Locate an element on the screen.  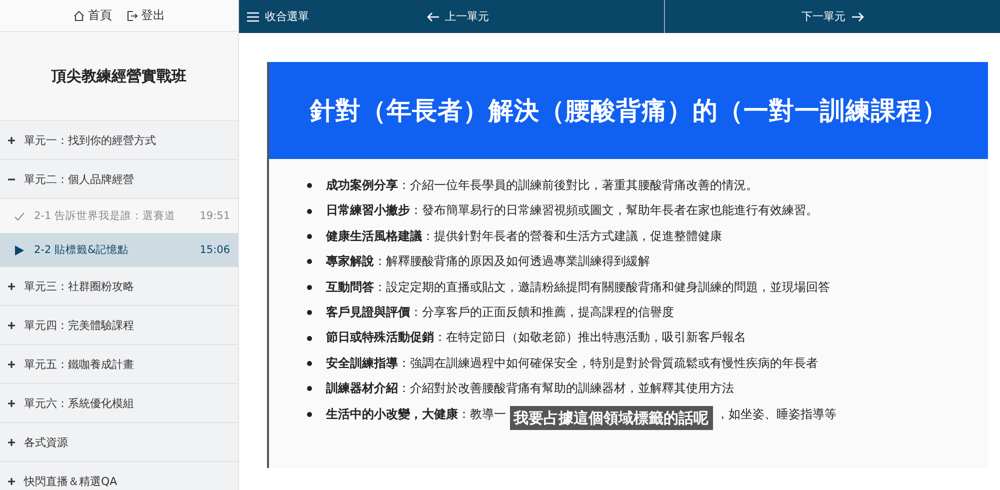
play-icon is located at coordinates (19, 250).